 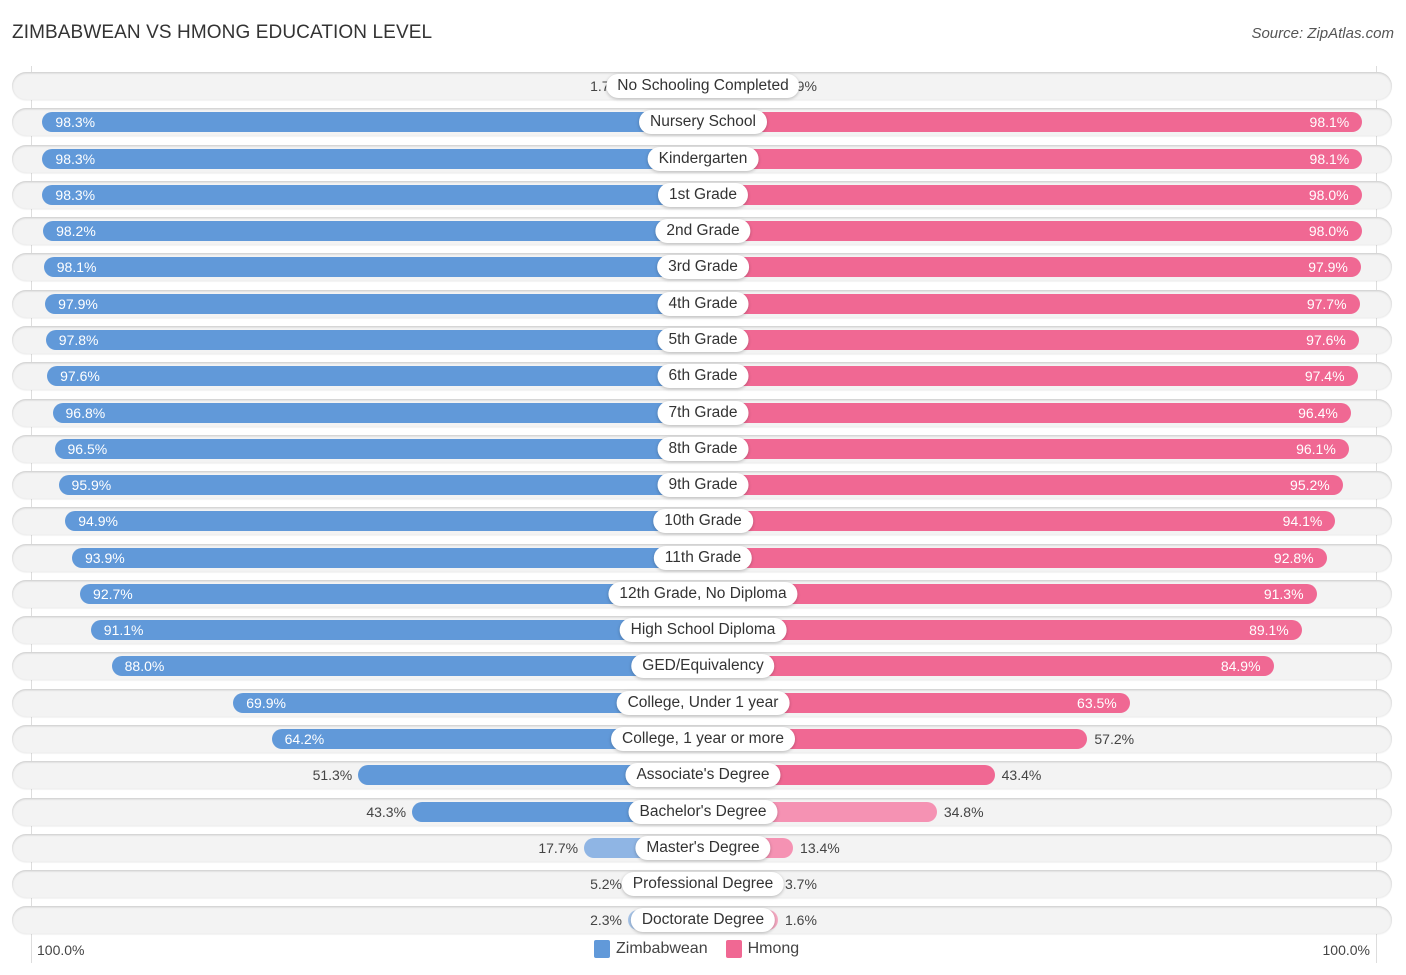 I want to click on category-label: 5th Grade, so click(x=703, y=339).